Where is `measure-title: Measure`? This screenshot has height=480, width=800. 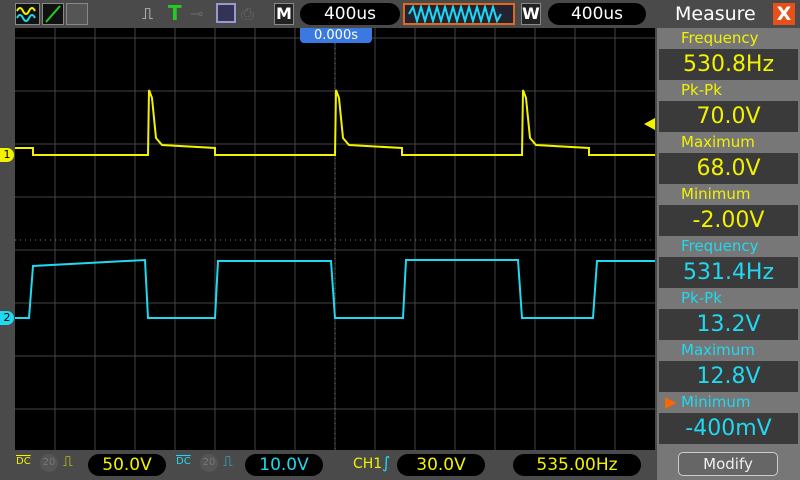
measure-title: Measure is located at coordinates (715, 14).